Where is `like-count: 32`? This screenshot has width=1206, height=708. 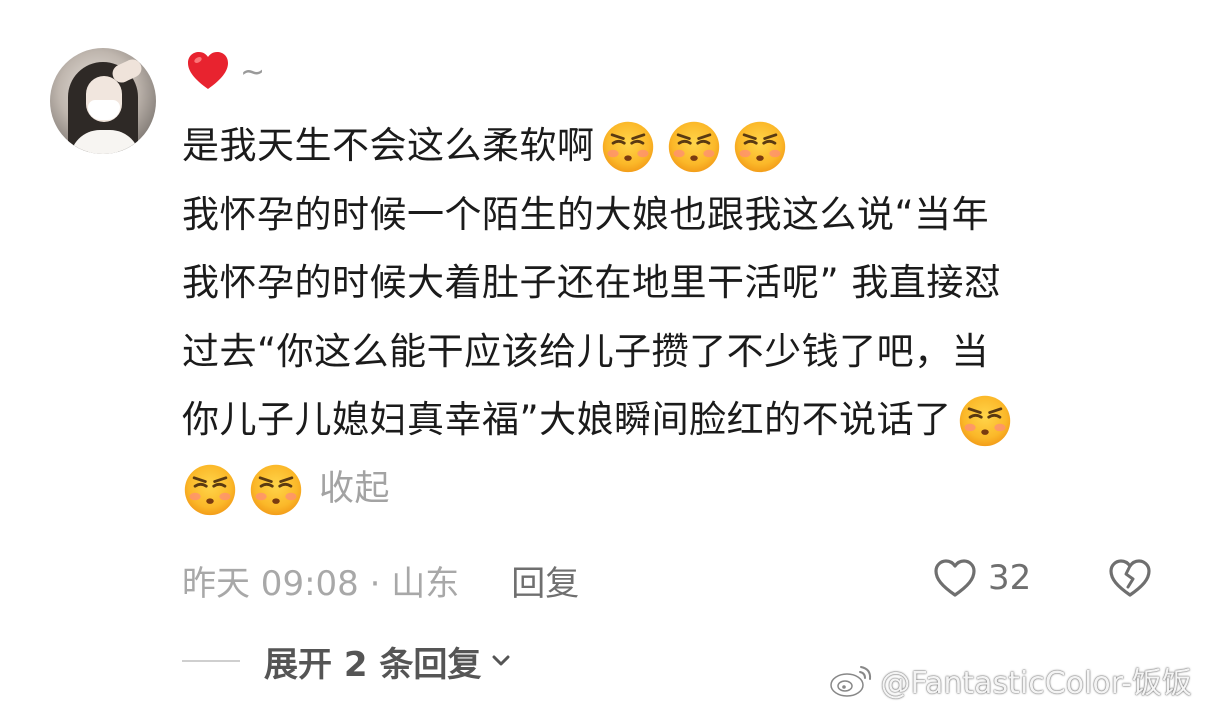
like-count: 32 is located at coordinates (1010, 578).